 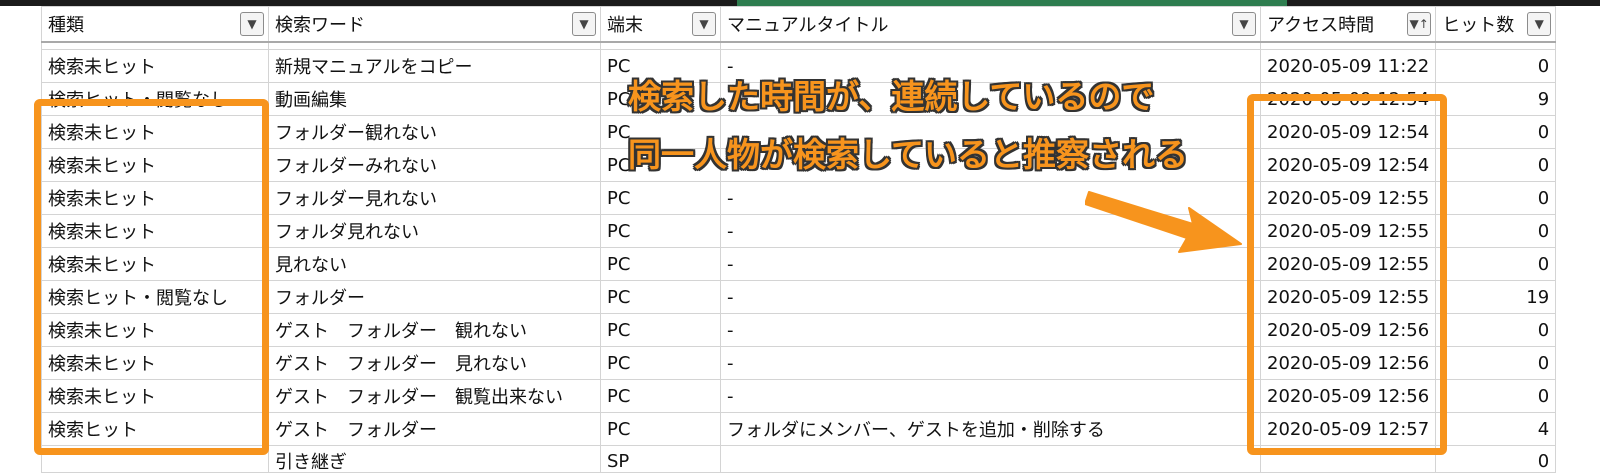 I want to click on cell-text: フォルダ見れない, so click(x=347, y=232).